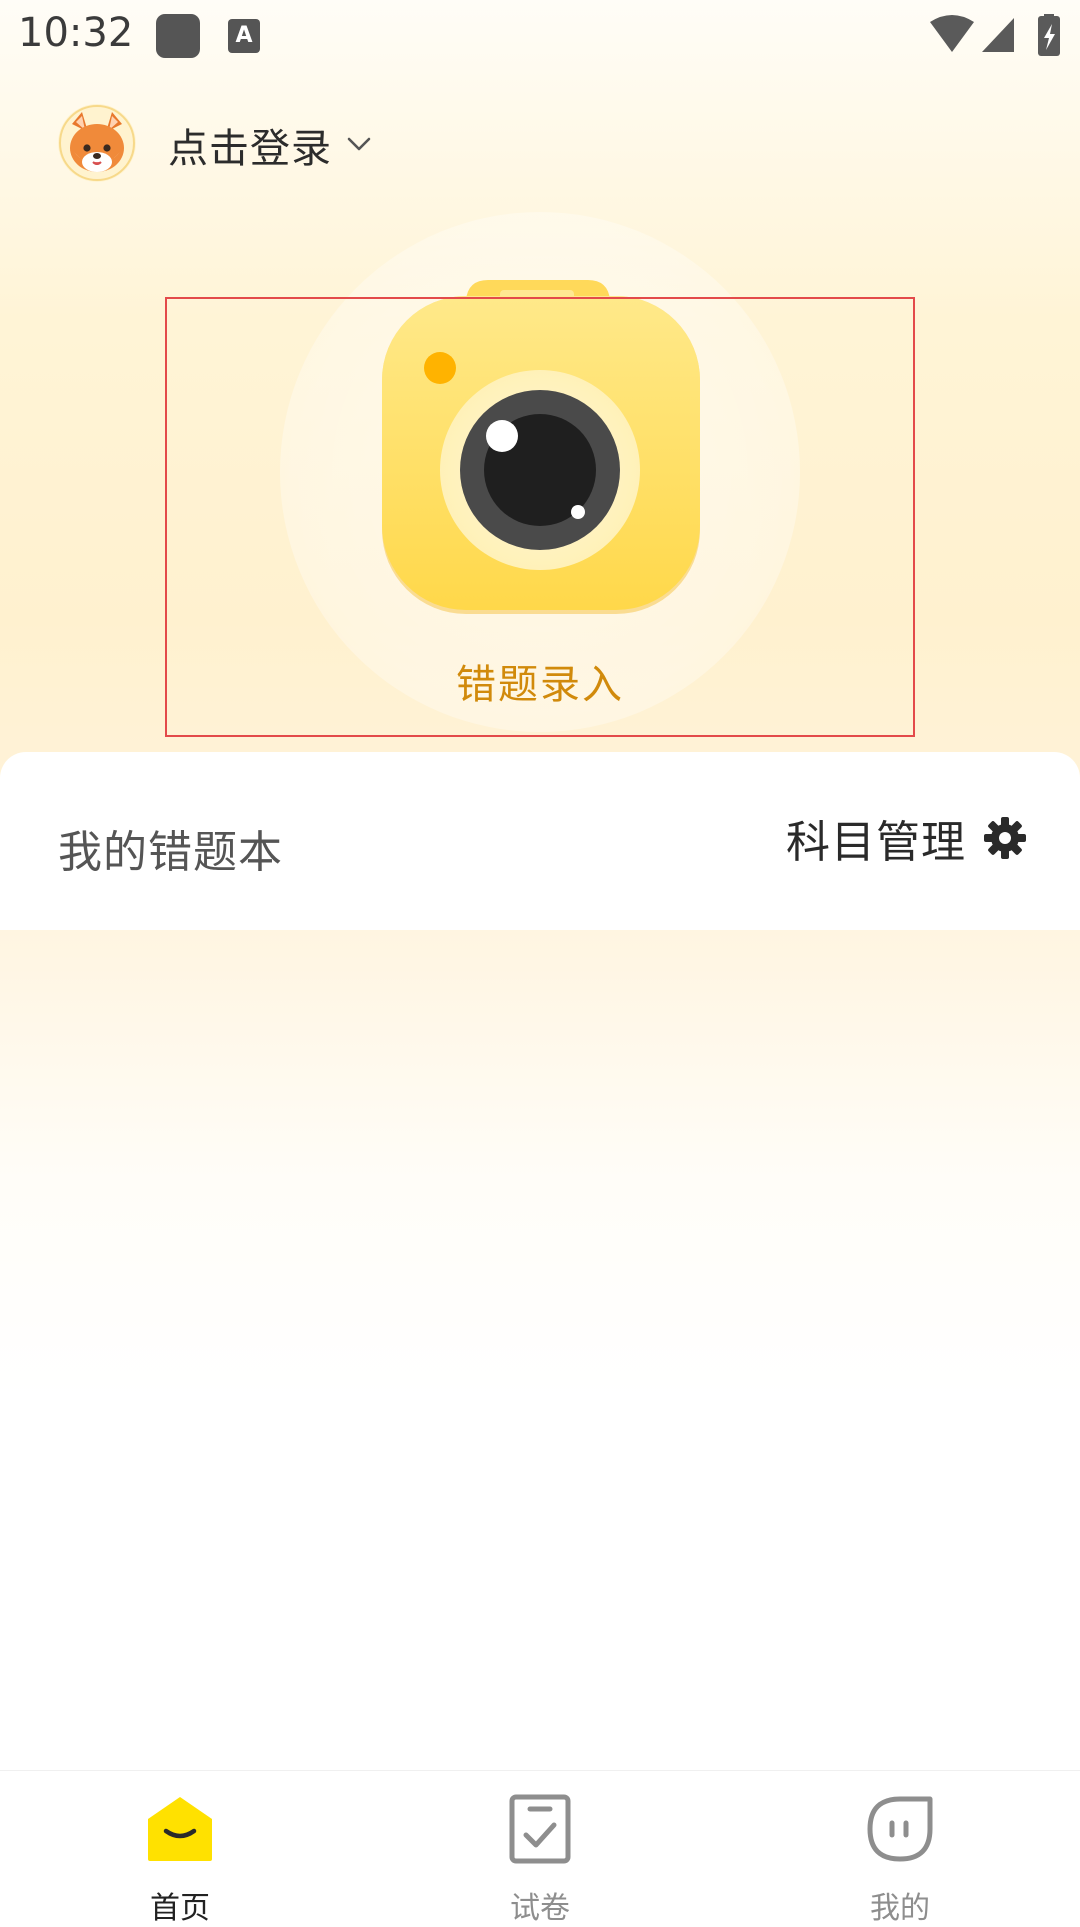  I want to click on profile-face-icon, so click(900, 1829).